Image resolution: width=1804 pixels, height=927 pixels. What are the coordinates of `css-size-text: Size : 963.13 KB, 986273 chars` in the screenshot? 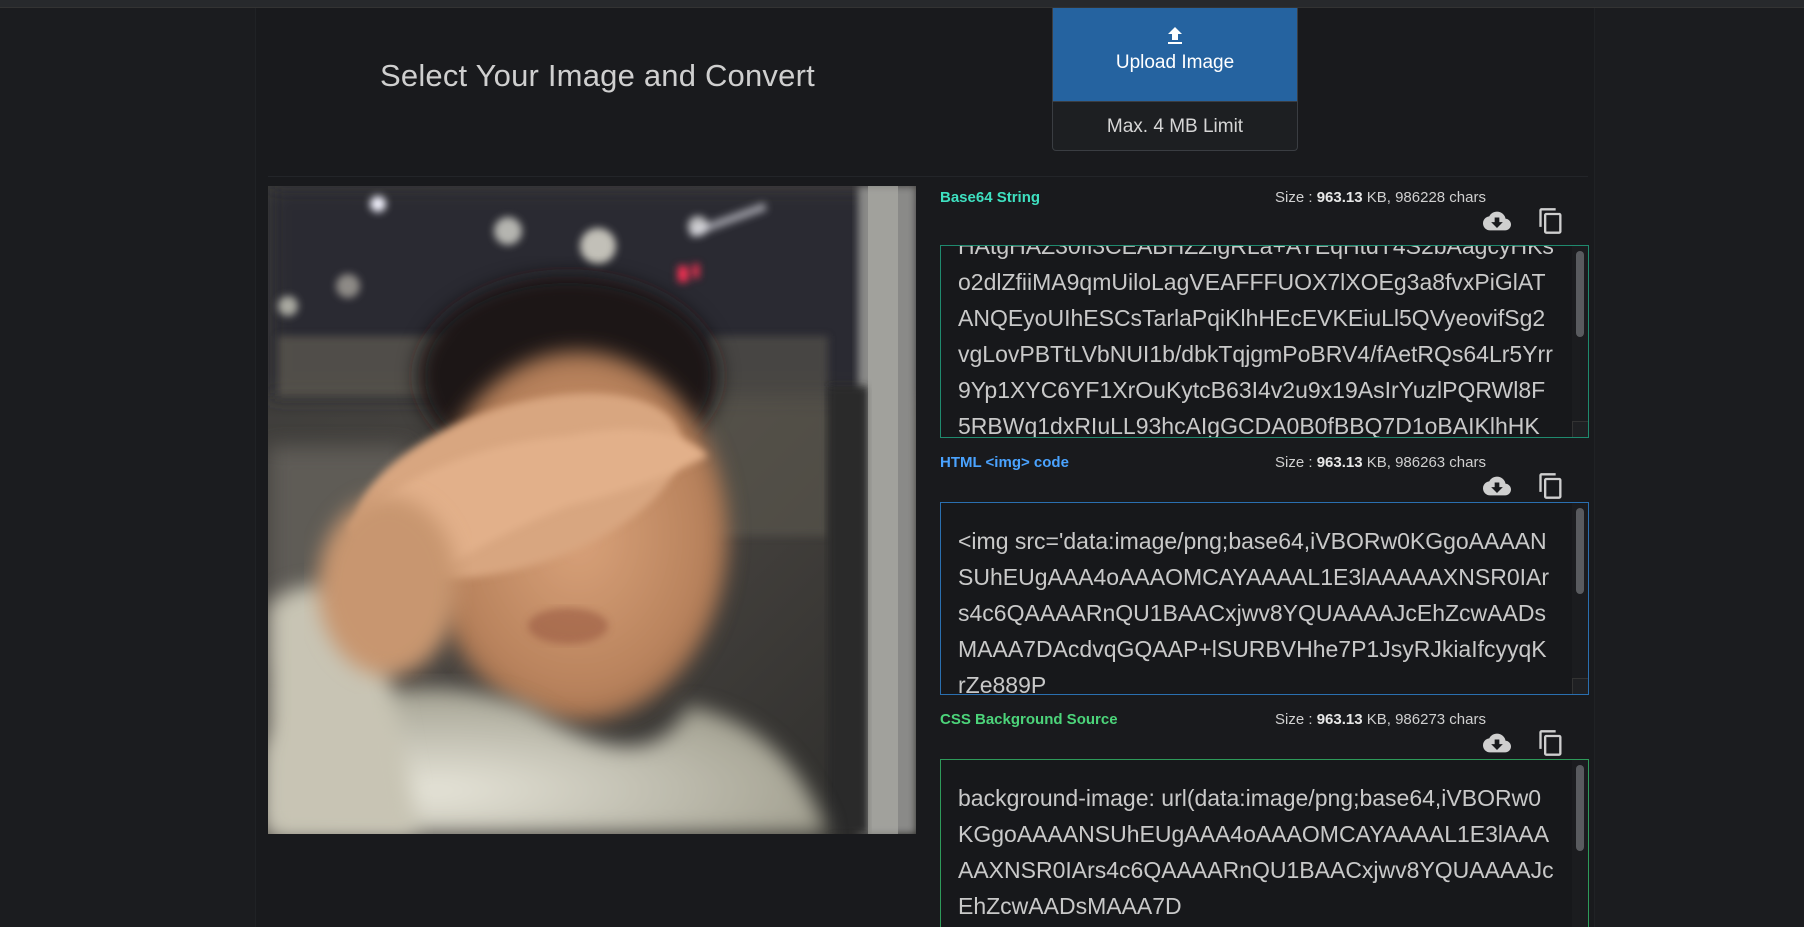 It's located at (1380, 719).